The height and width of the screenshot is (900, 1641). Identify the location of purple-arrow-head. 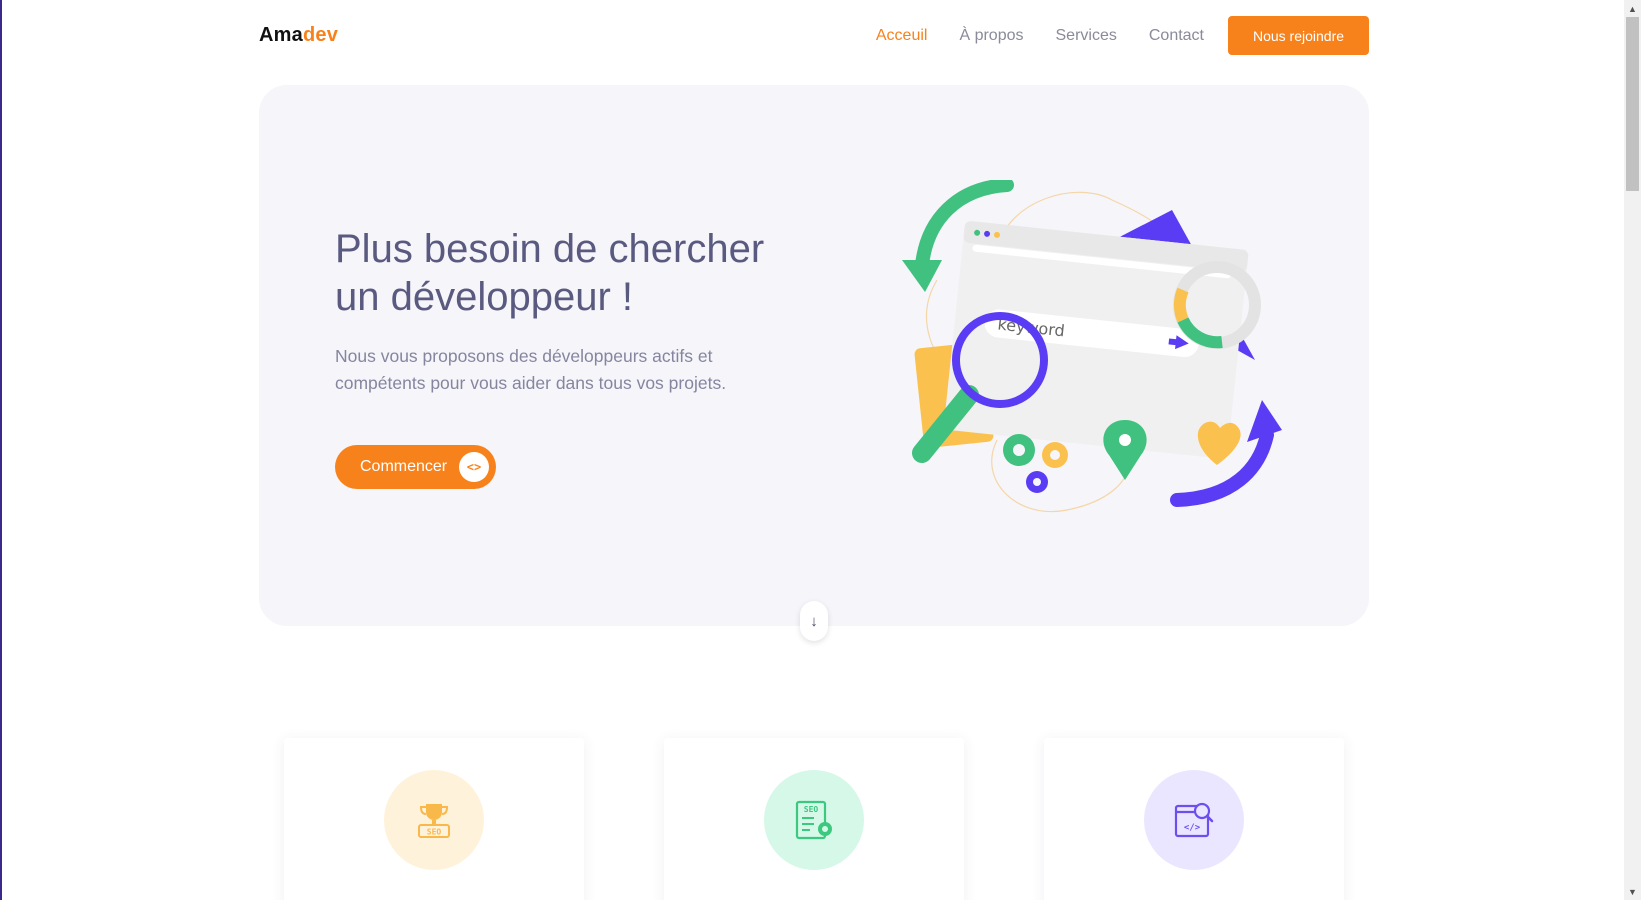
(1264, 421).